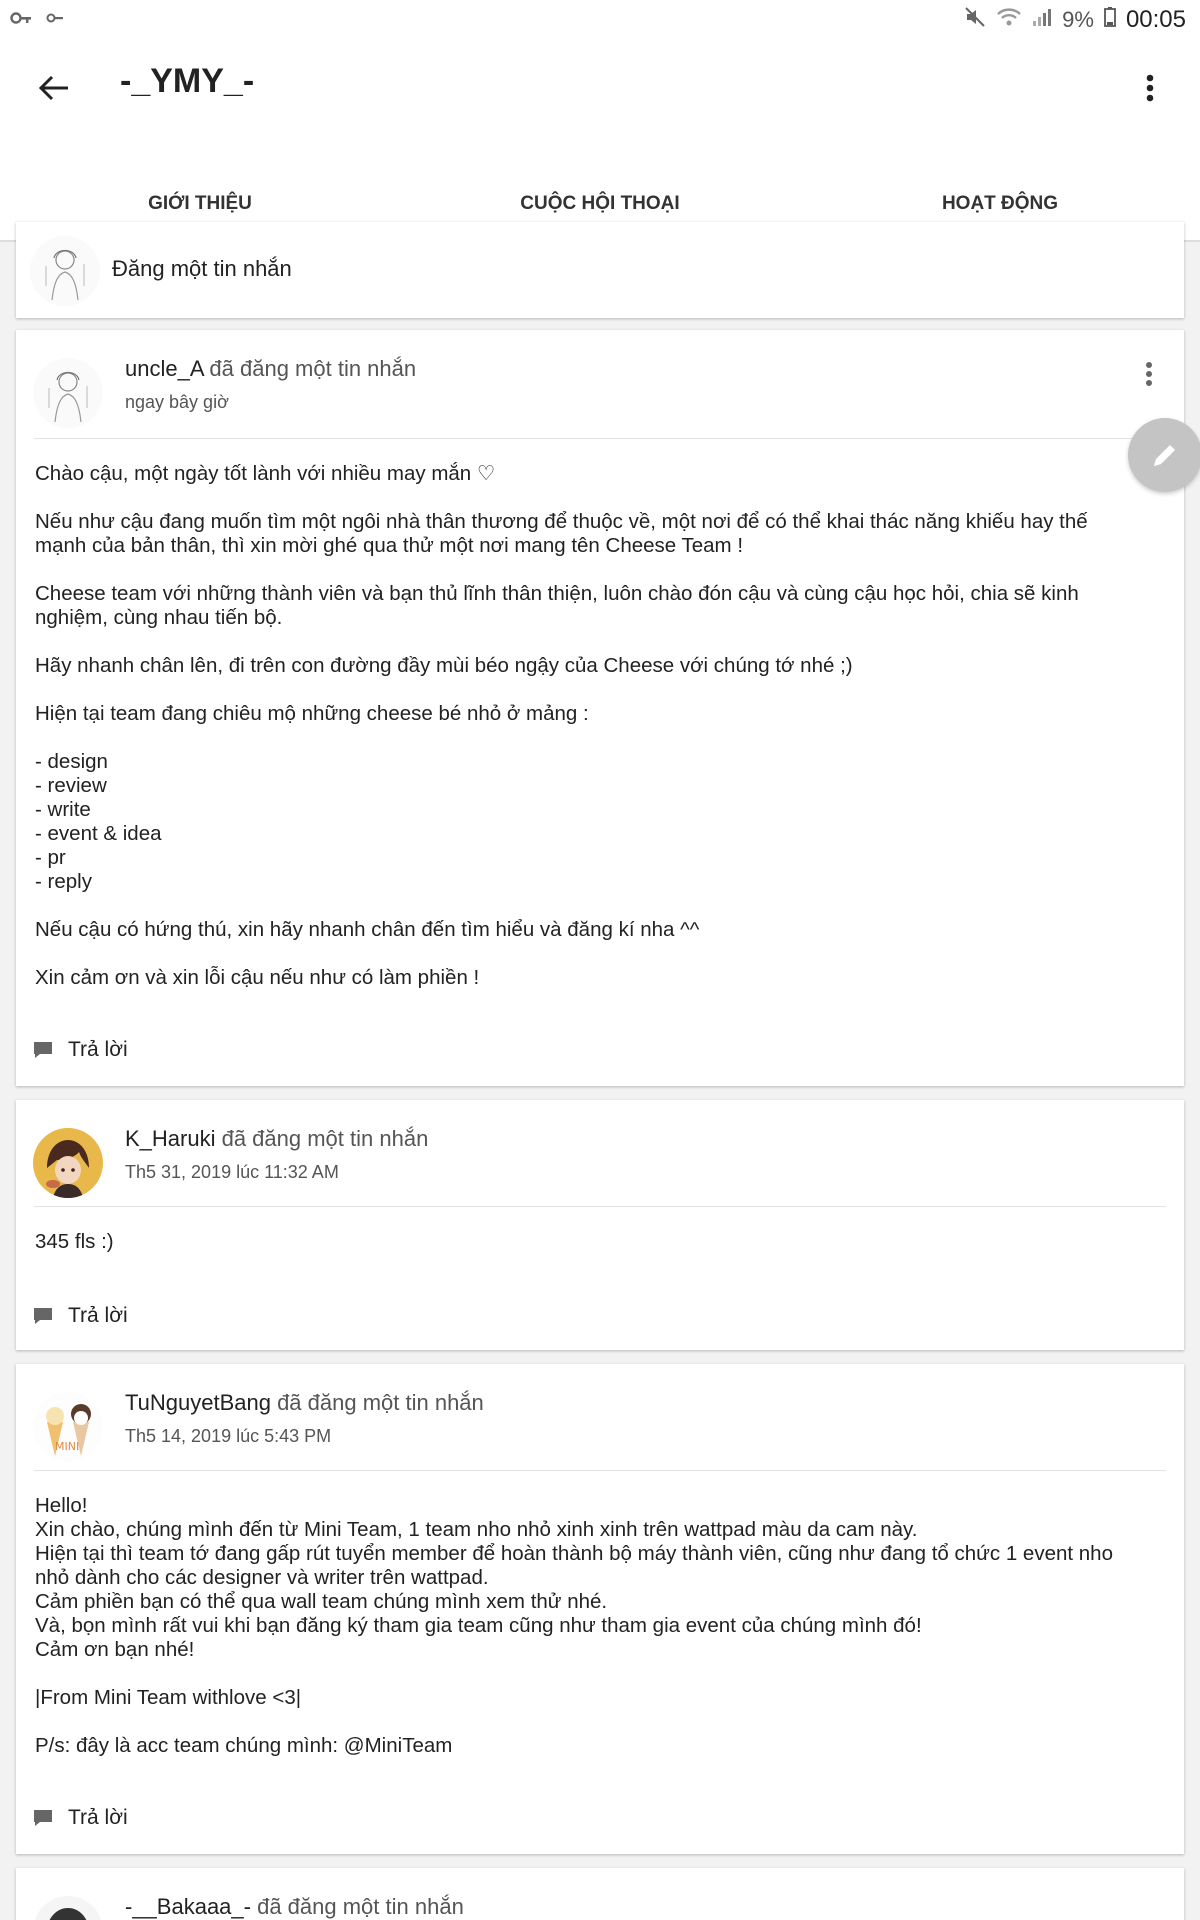  I want to click on message-card: -__Bakaaa_- đã đăng một tin nhắn, so click(600, 1894).